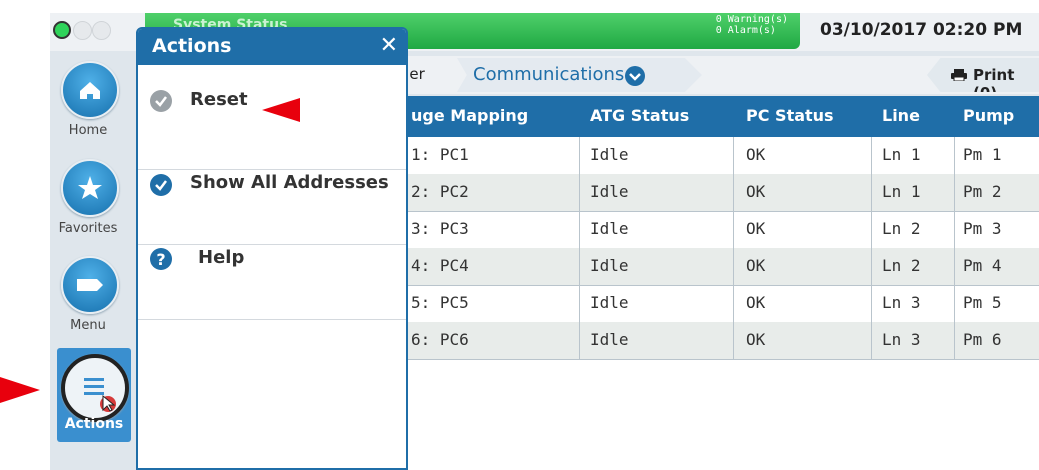 The width and height of the screenshot is (1039, 470). I want to click on status-indicator-green, so click(62, 30).